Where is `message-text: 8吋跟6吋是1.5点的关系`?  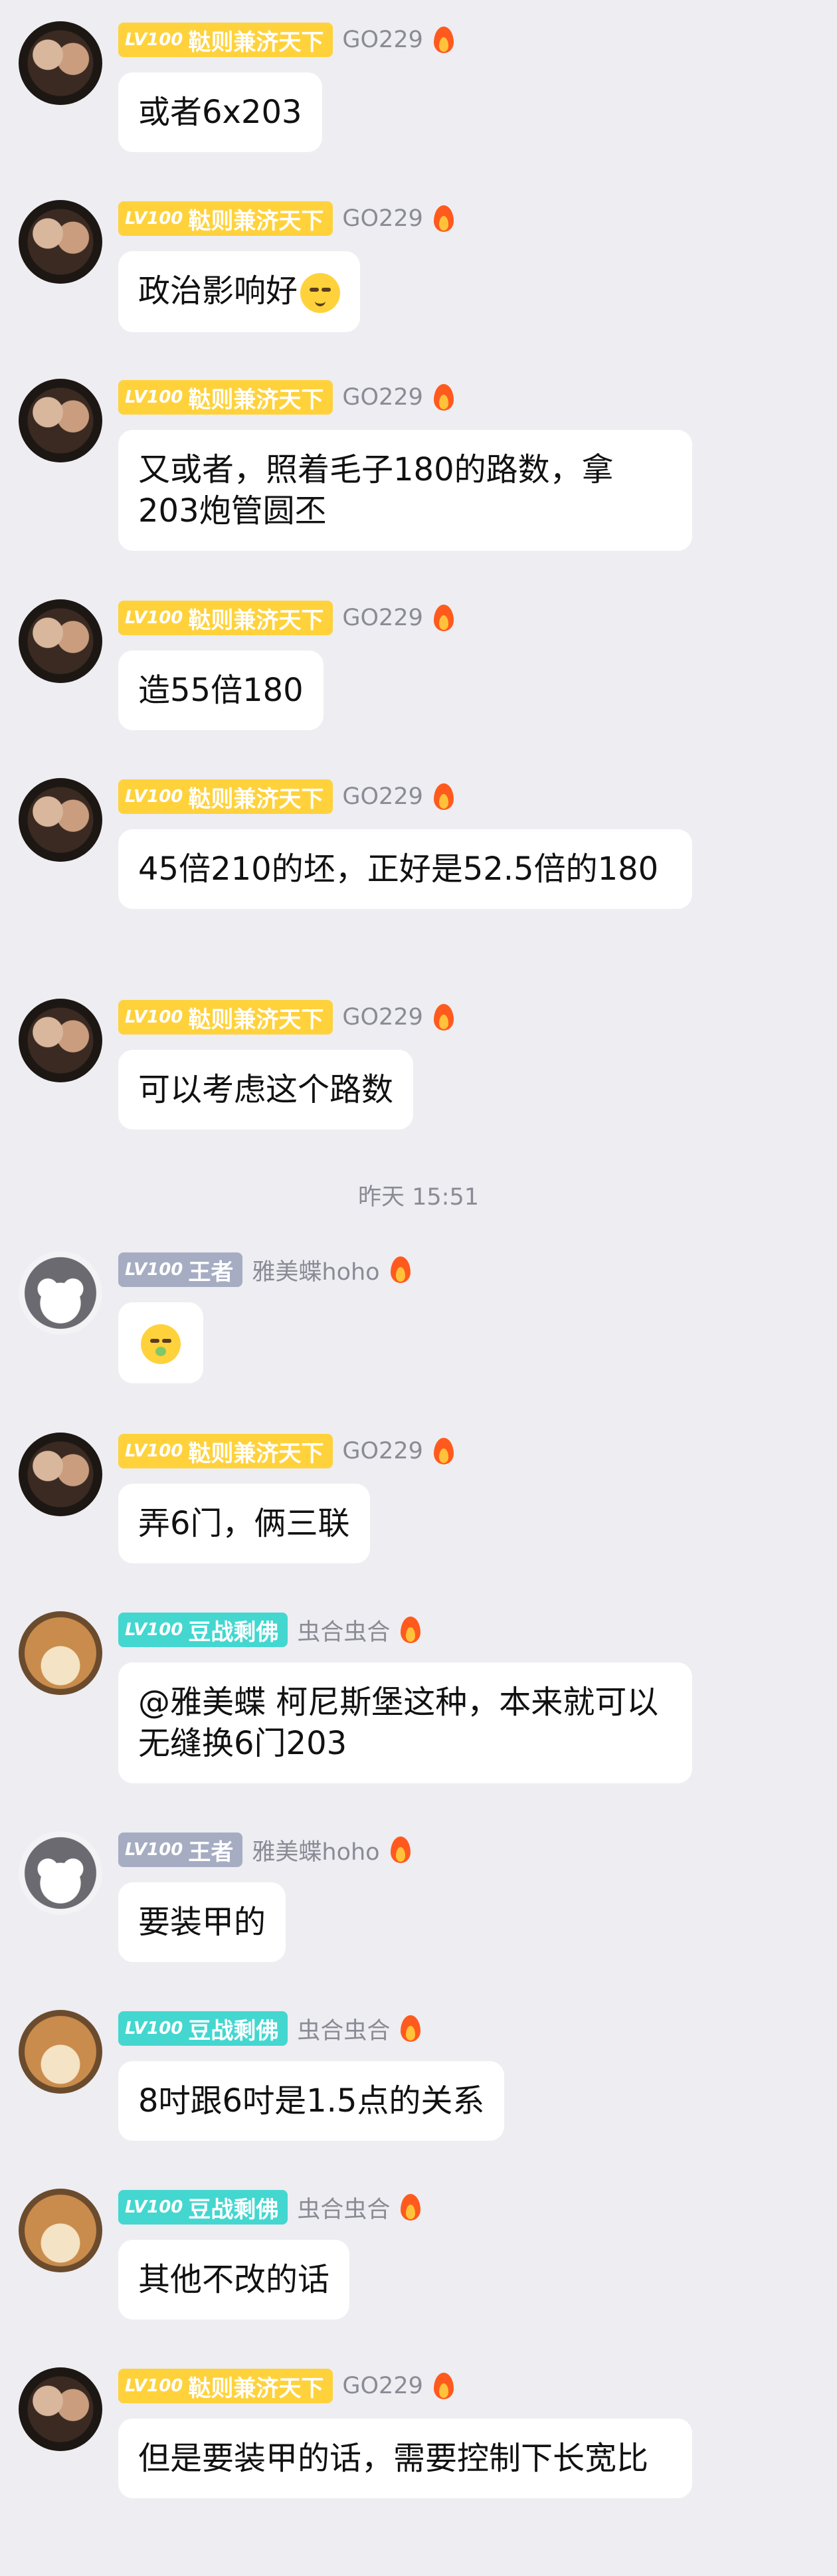 message-text: 8吋跟6吋是1.5点的关系 is located at coordinates (311, 2101).